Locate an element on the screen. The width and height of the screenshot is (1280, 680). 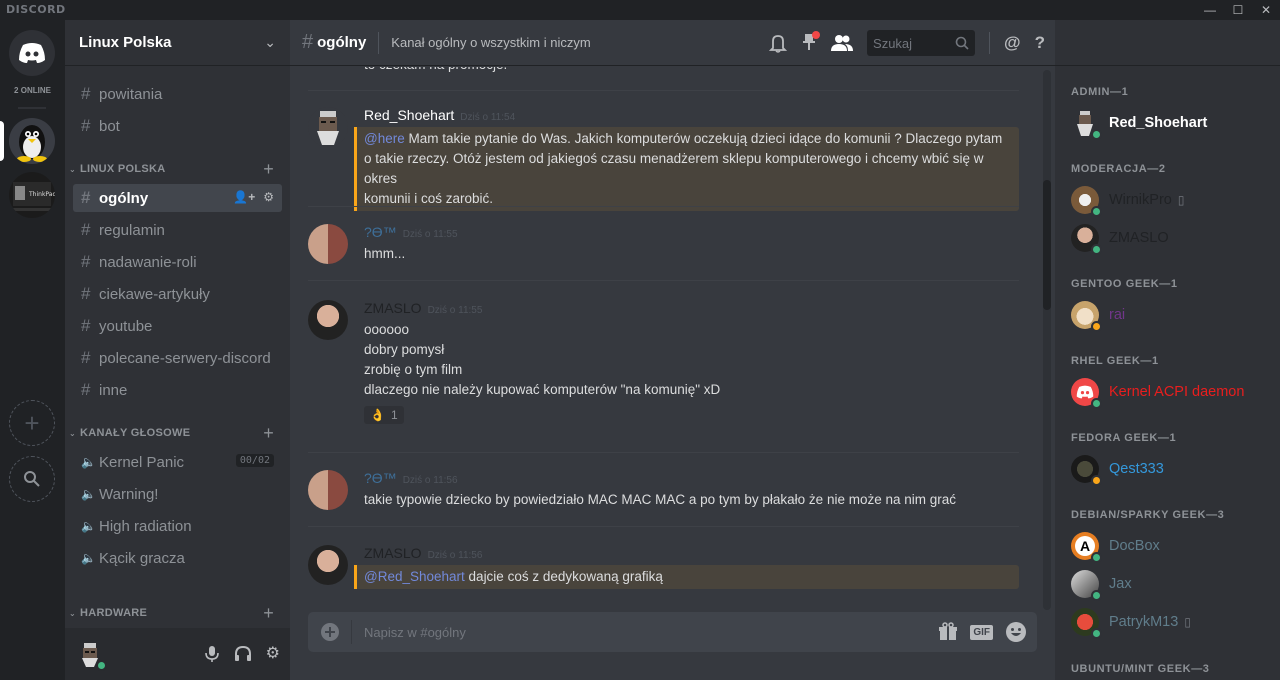
channel-inne: # inne is located at coordinates (177, 390).